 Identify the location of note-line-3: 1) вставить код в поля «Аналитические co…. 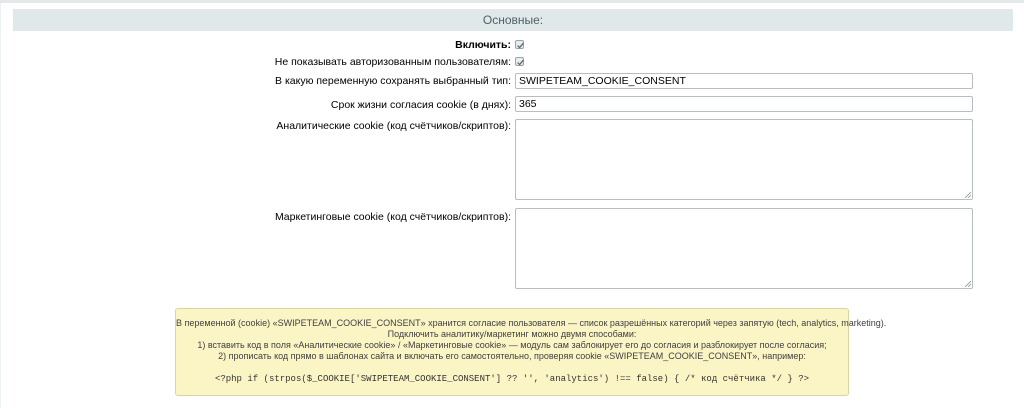
(512, 345).